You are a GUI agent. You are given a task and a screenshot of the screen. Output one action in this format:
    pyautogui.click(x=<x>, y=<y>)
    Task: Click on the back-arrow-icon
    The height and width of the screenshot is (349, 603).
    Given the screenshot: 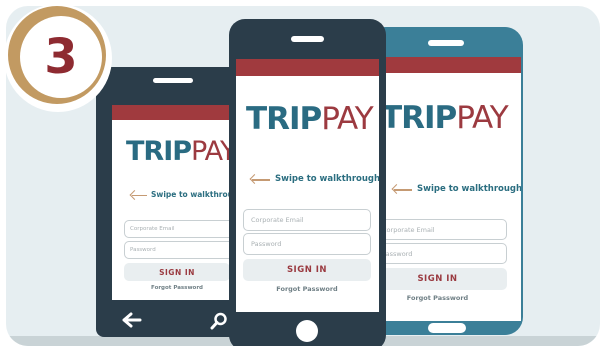 What is the action you would take?
    pyautogui.click(x=132, y=320)
    